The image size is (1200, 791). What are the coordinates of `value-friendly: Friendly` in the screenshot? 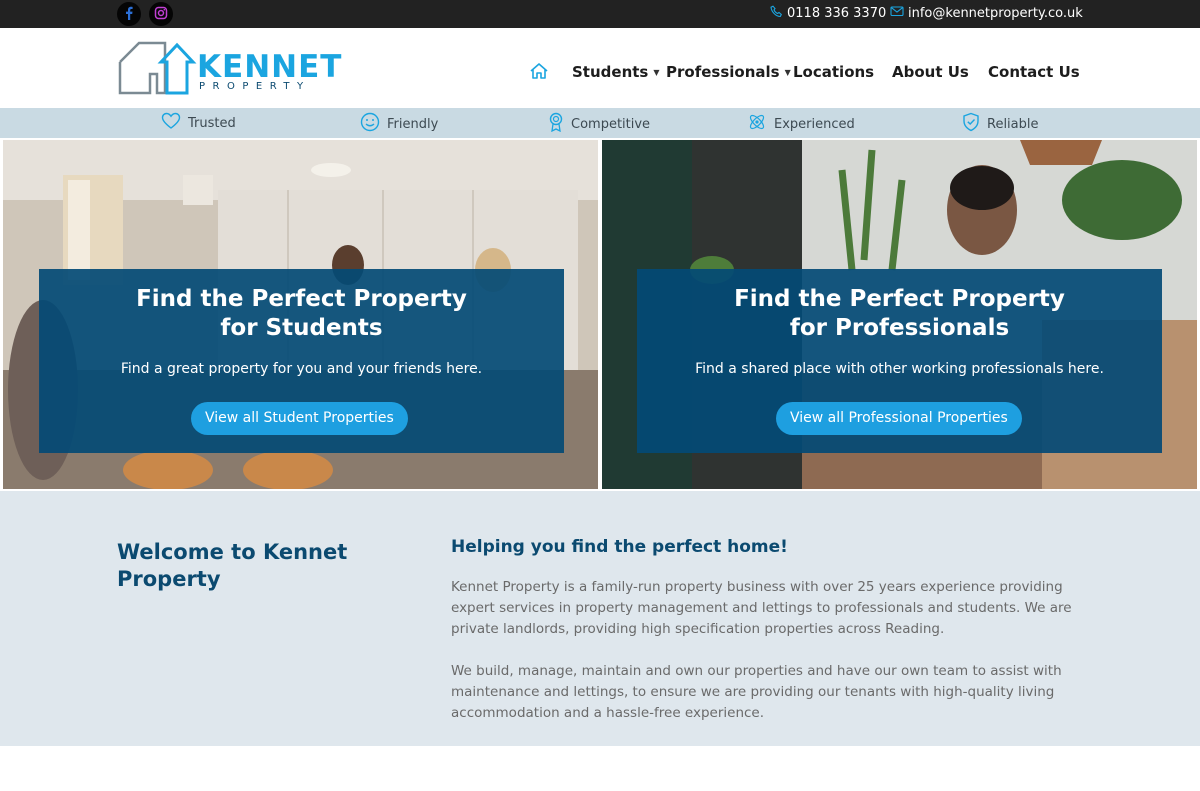 It's located at (399, 124).